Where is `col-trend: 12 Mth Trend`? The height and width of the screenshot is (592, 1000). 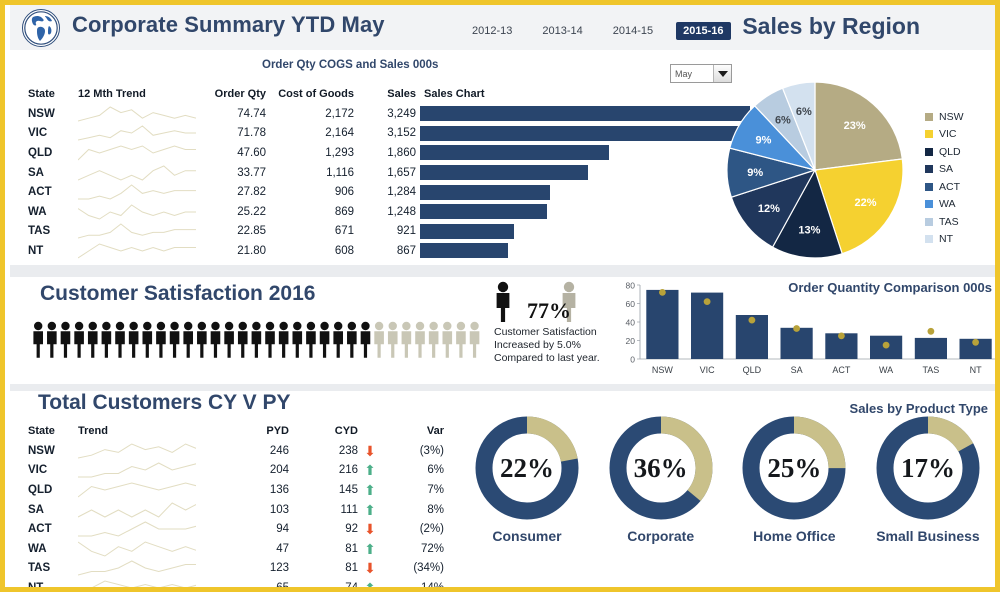
col-trend: 12 Mth Trend is located at coordinates (112, 94).